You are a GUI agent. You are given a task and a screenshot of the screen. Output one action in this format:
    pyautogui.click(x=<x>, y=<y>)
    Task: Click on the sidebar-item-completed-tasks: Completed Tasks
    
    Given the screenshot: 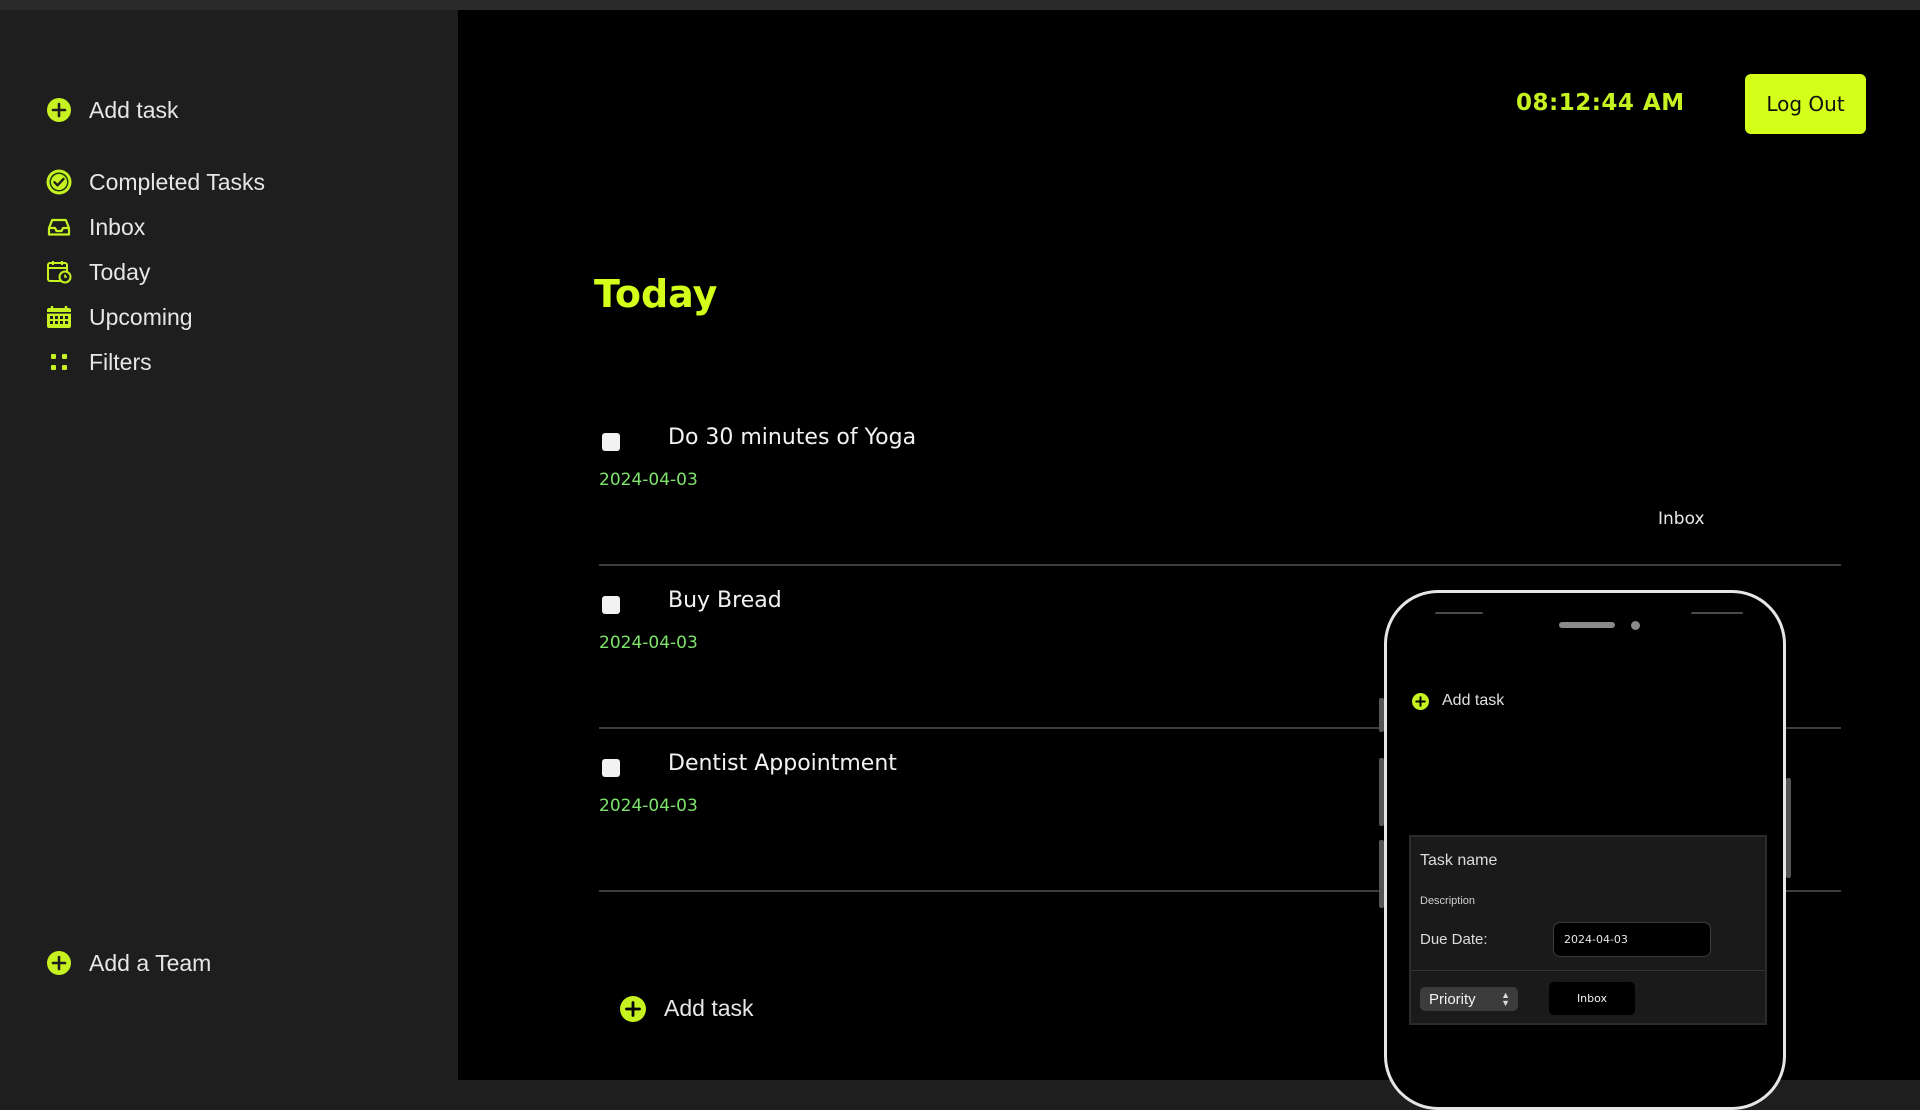 What is the action you would take?
    pyautogui.click(x=154, y=182)
    